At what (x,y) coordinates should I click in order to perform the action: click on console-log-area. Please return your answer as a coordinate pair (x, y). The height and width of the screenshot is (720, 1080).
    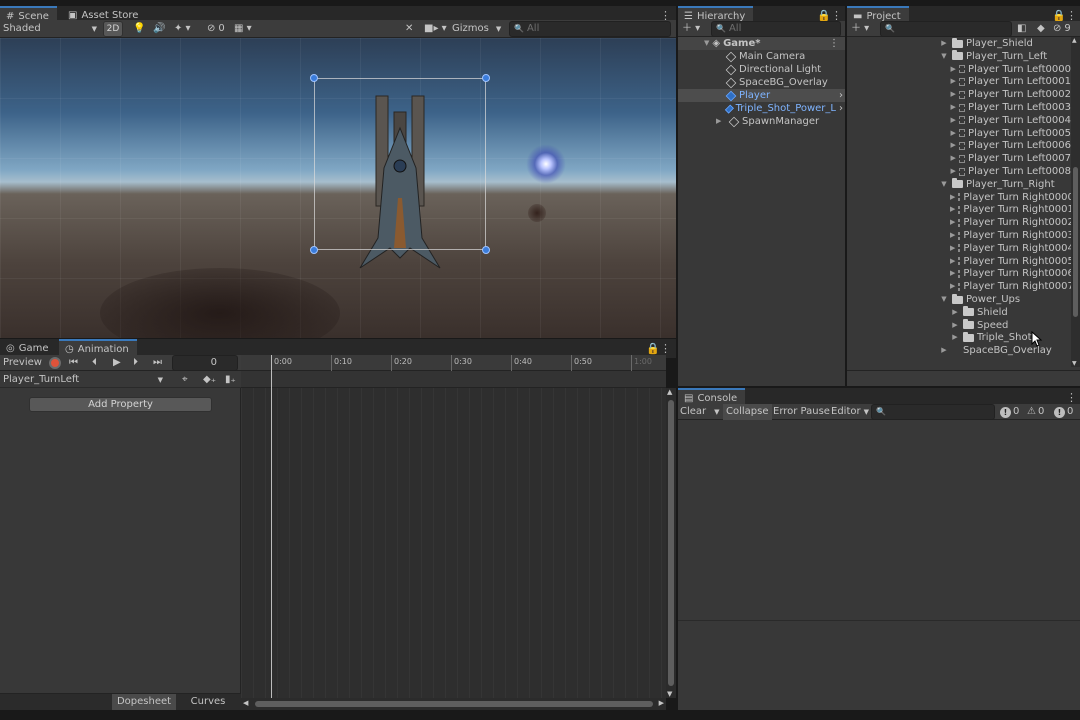
    Looking at the image, I should click on (879, 520).